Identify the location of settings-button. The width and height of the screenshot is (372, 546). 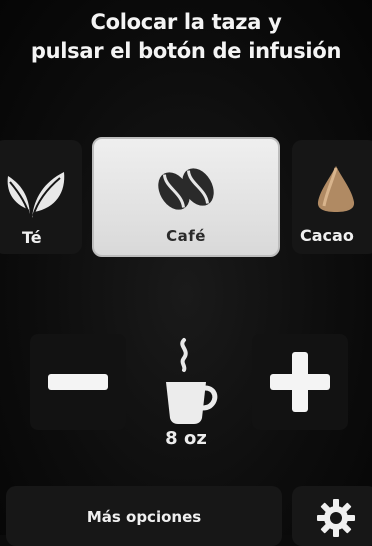
(332, 516).